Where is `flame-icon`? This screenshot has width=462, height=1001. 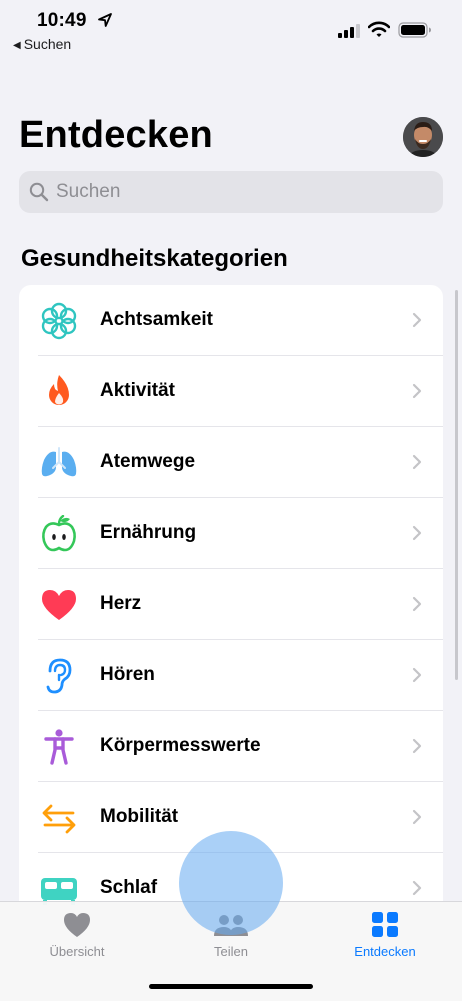 flame-icon is located at coordinates (59, 390).